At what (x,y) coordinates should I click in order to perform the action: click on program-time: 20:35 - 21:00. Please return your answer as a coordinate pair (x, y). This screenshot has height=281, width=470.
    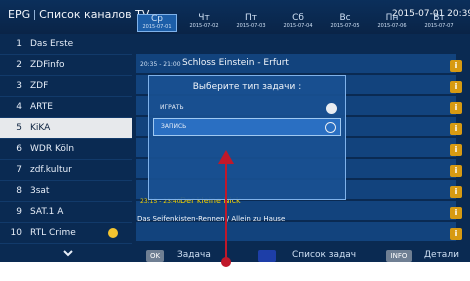
    Looking at the image, I should click on (160, 64).